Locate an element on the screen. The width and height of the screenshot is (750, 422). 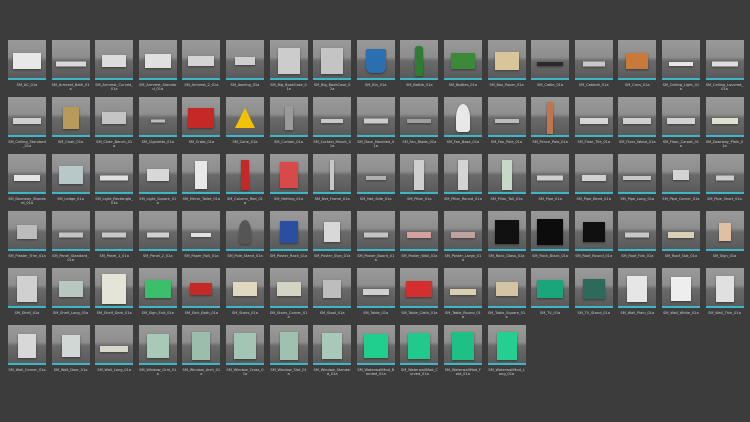
asset-tile: SM_Table_Cloth_01a is located at coordinates (419, 296).